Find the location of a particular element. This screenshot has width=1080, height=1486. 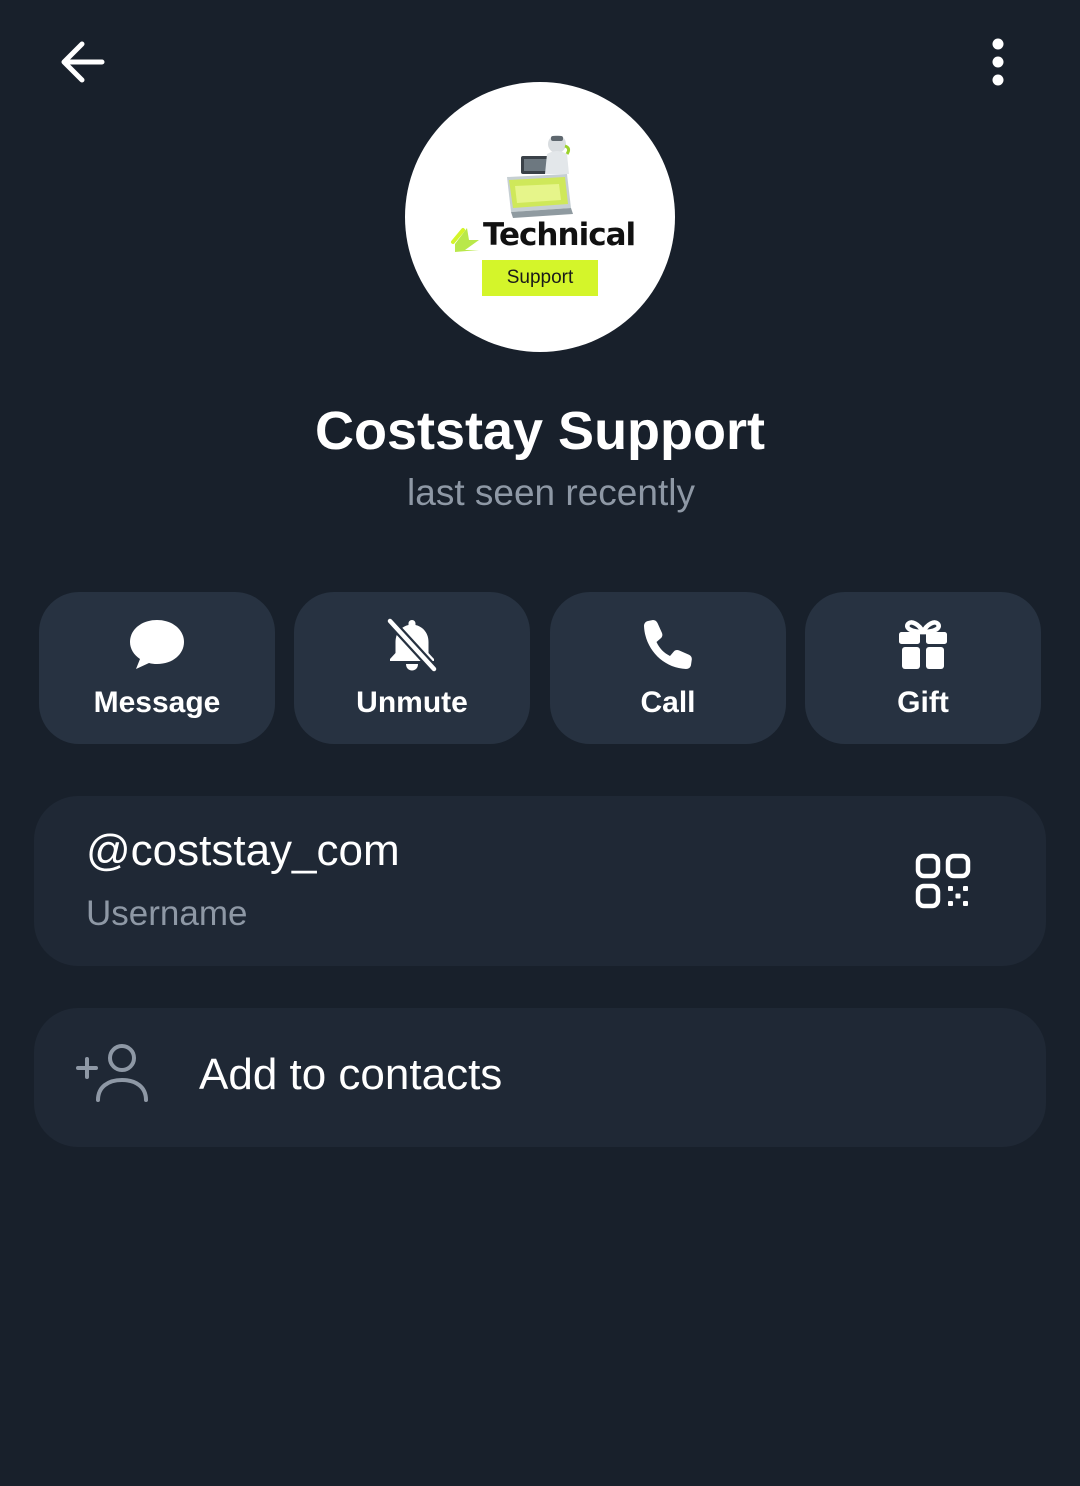

call-button: Call is located at coordinates (668, 668).